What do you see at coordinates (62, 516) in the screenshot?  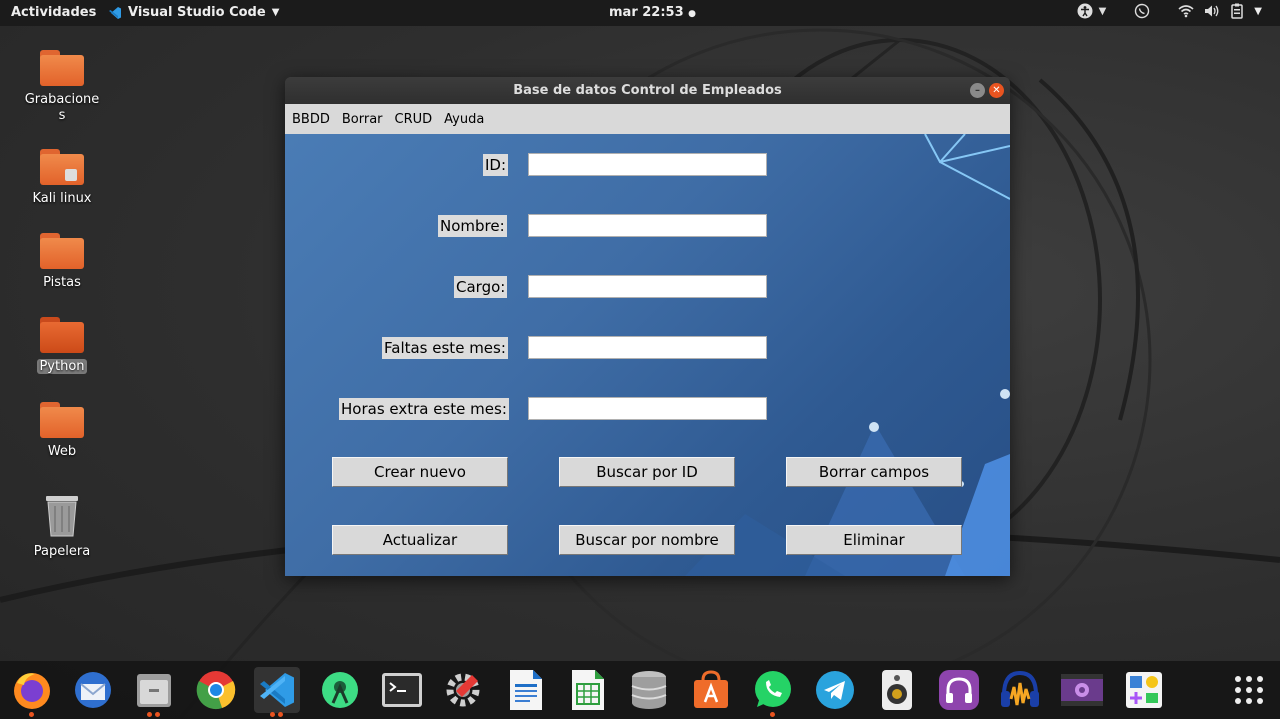 I see `trash-icon` at bounding box center [62, 516].